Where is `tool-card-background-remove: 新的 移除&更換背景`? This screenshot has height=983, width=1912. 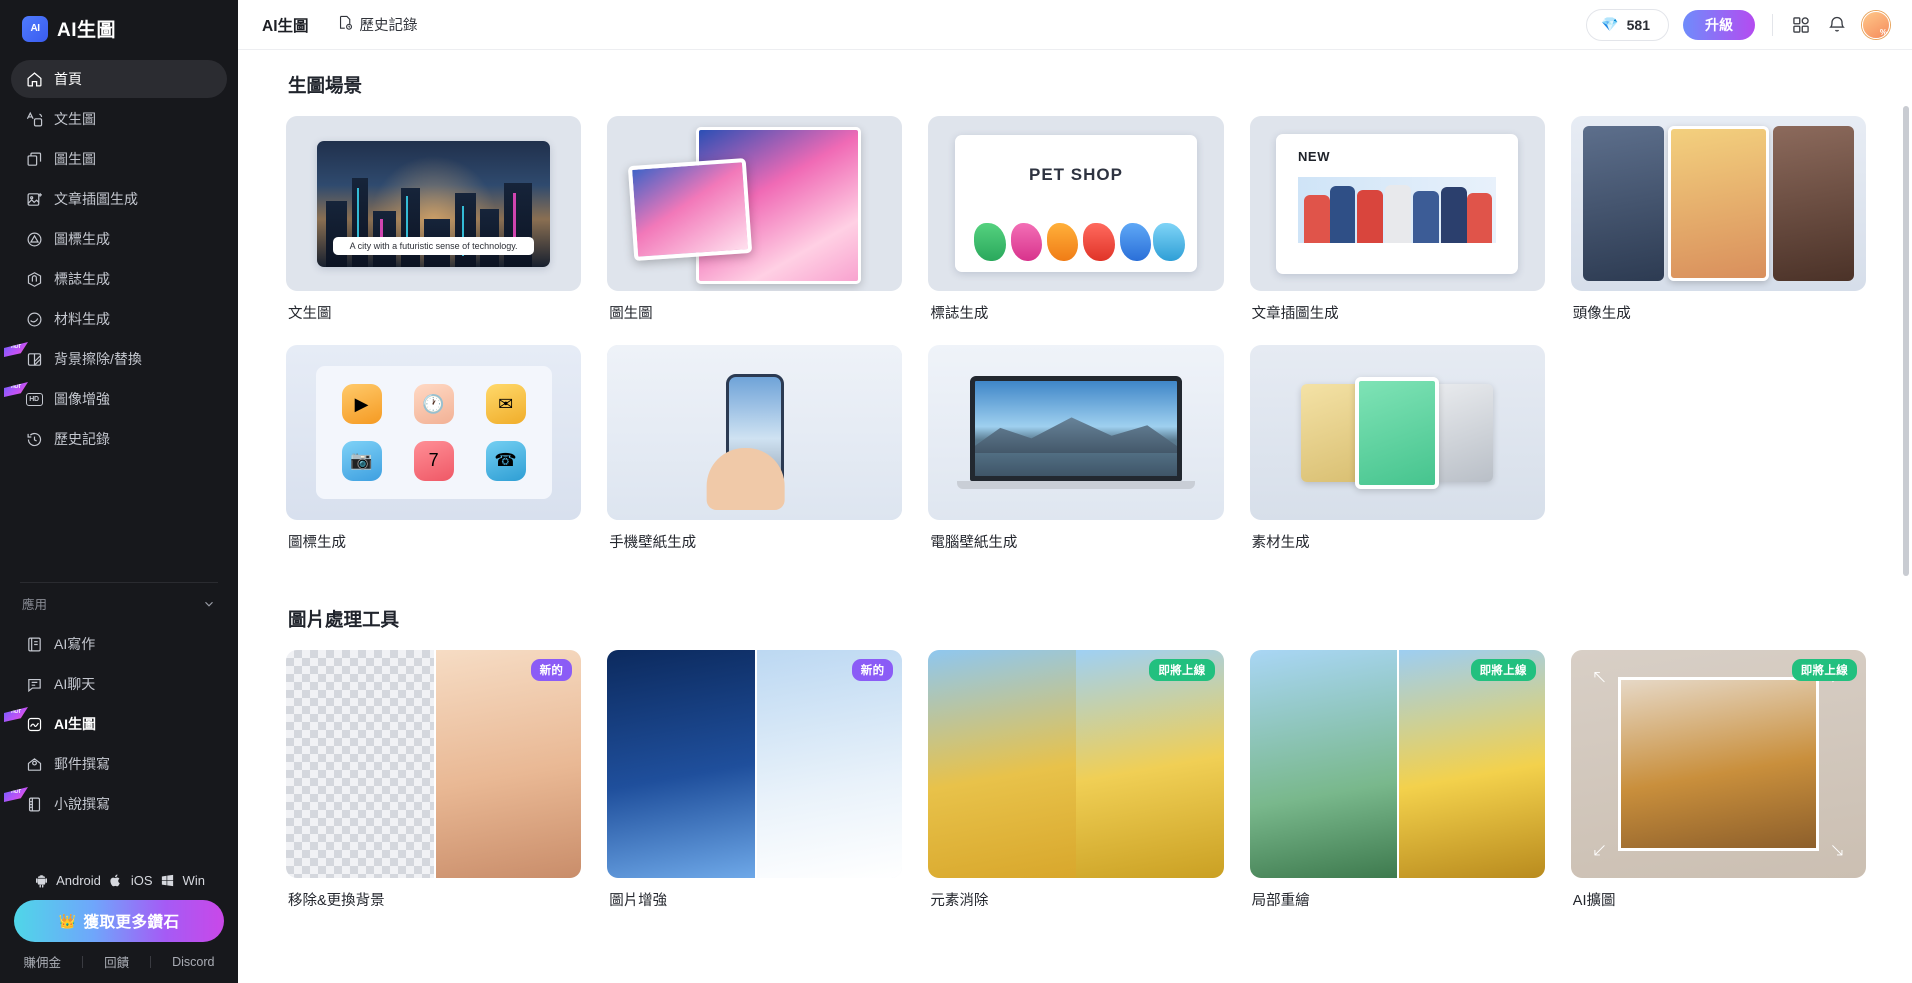 tool-card-background-remove: 新的 移除&更換背景 is located at coordinates (434, 791).